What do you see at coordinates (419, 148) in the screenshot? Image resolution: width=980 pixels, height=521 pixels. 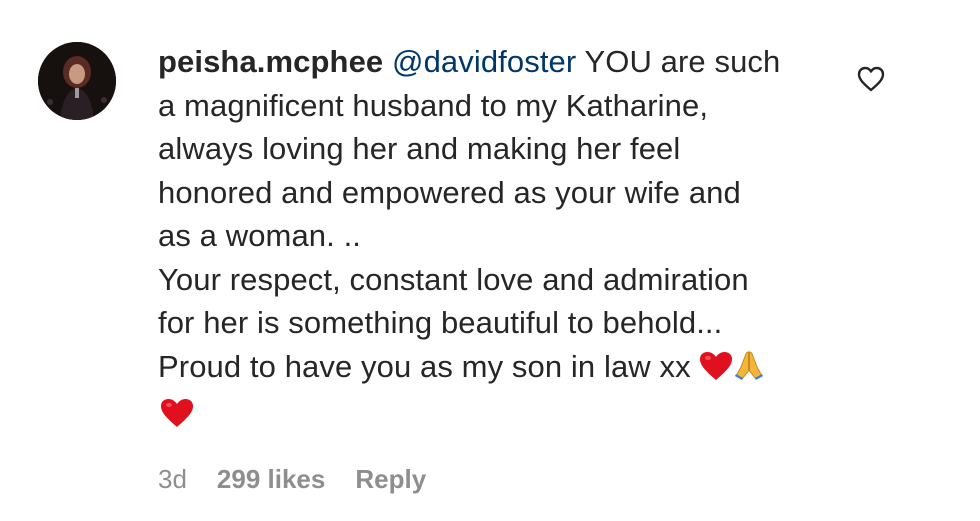 I see `comment-line: always loving her and making her feel` at bounding box center [419, 148].